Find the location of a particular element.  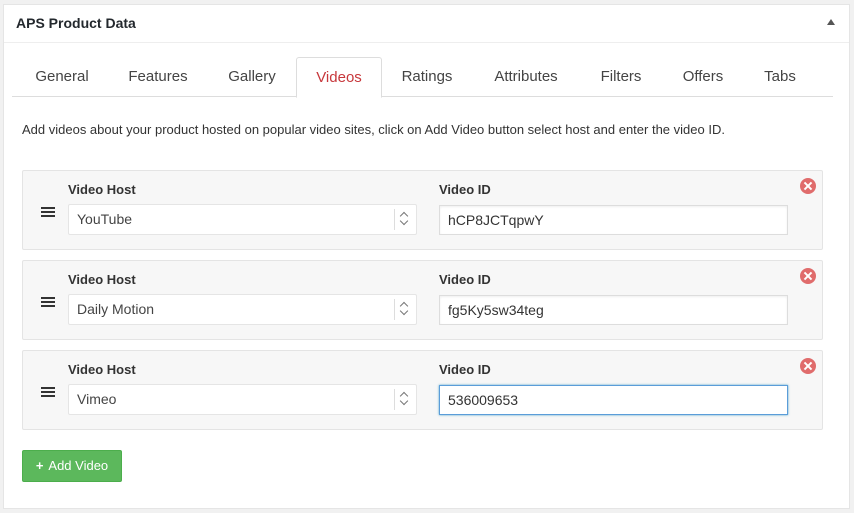

tab-features: Features is located at coordinates (158, 77).